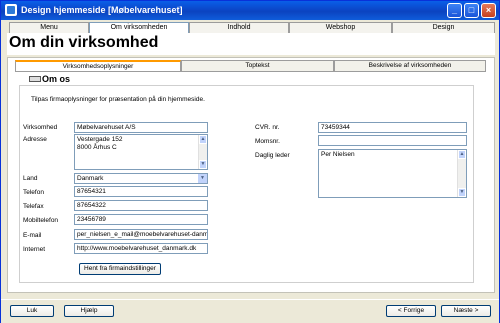 The height and width of the screenshot is (323, 500). Describe the element at coordinates (41, 220) in the screenshot. I see `label-mobiltelefon: Mobiltelefon` at that location.